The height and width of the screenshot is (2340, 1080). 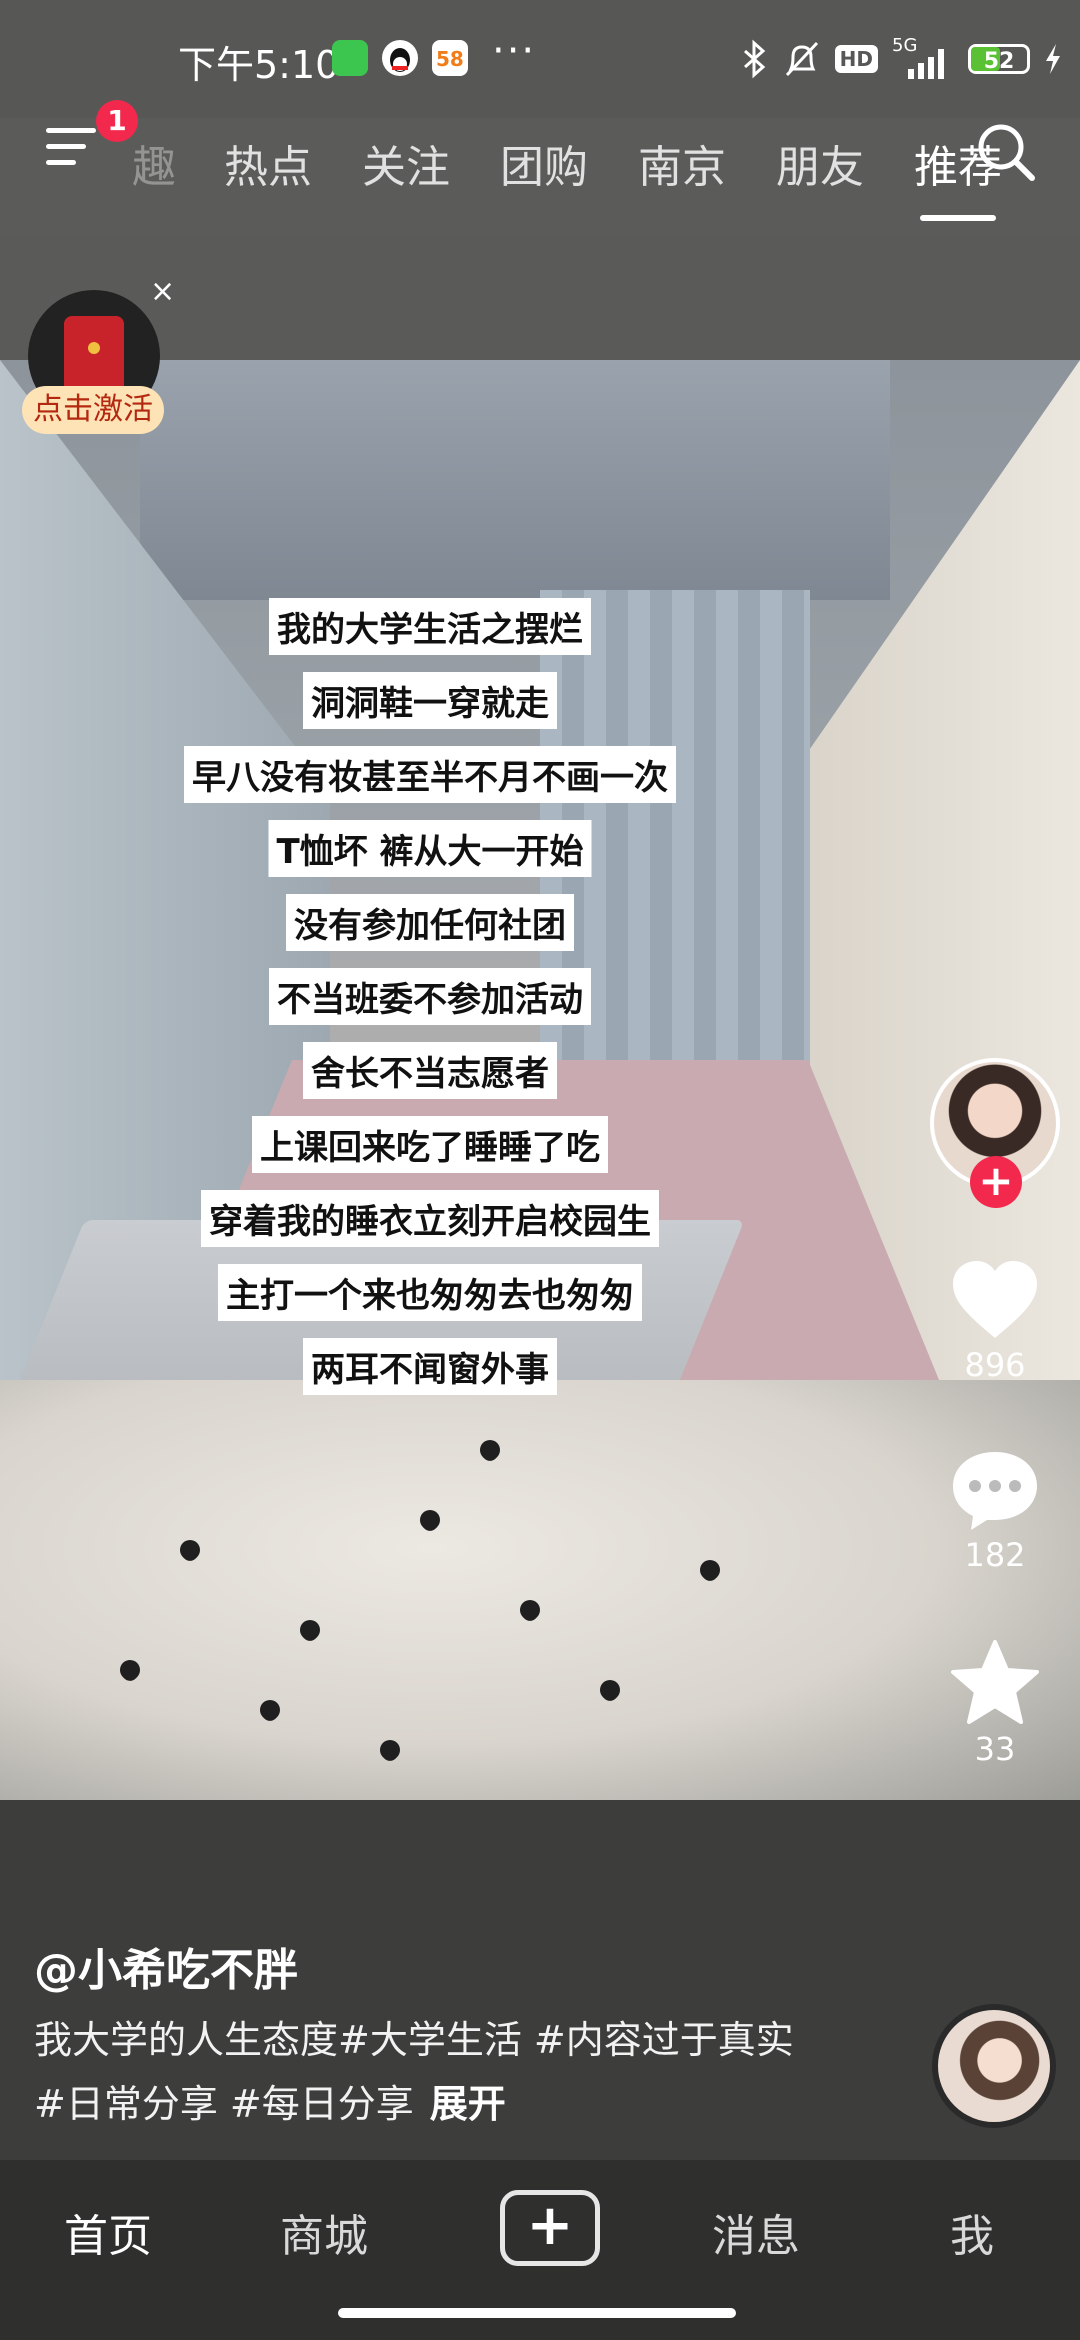 What do you see at coordinates (996, 1182) in the screenshot?
I see `follow-button: +` at bounding box center [996, 1182].